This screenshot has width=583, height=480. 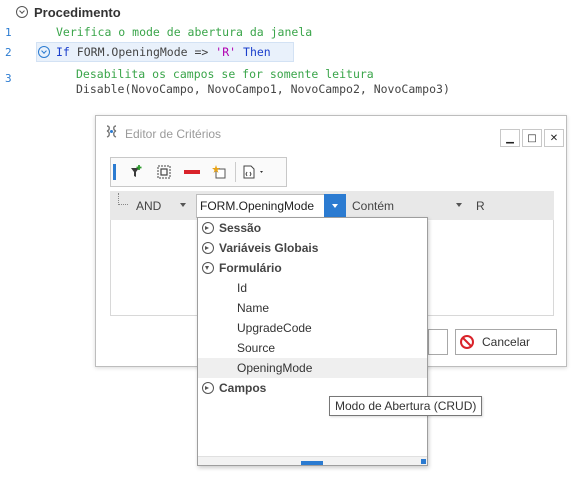 What do you see at coordinates (77, 12) in the screenshot?
I see `procedure-title: Procedimento` at bounding box center [77, 12].